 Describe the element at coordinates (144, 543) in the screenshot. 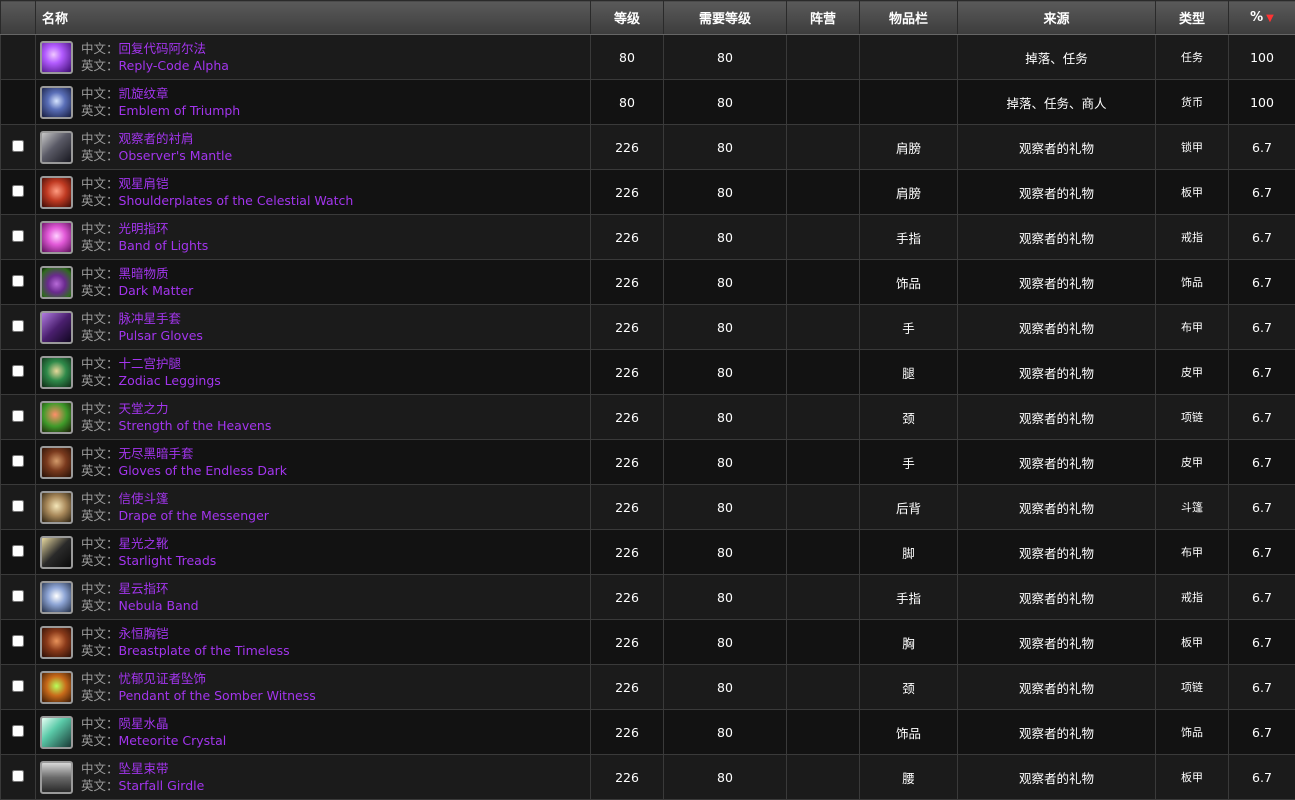

I see `item-name-cn: 星光之靴` at that location.